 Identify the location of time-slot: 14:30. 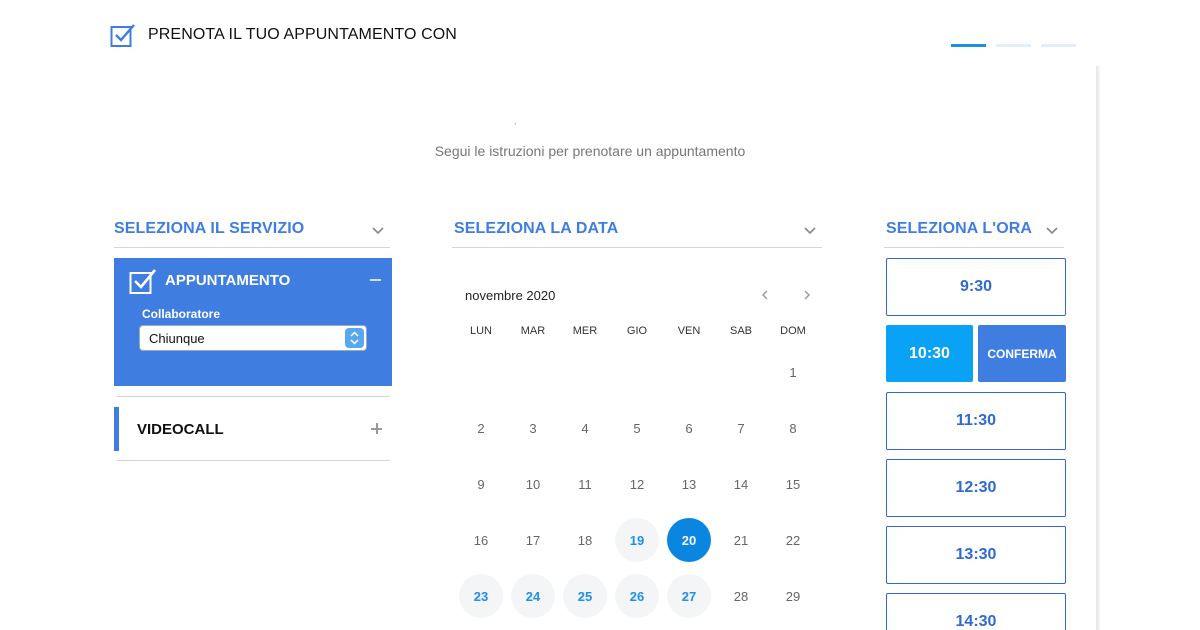
(976, 611).